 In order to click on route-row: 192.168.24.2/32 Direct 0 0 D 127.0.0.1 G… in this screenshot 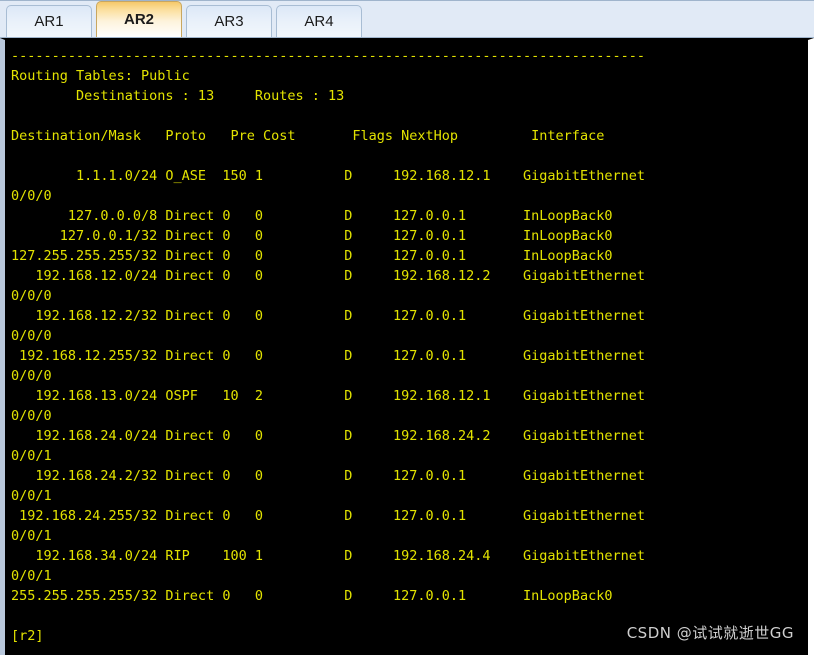, I will do `click(328, 476)`.